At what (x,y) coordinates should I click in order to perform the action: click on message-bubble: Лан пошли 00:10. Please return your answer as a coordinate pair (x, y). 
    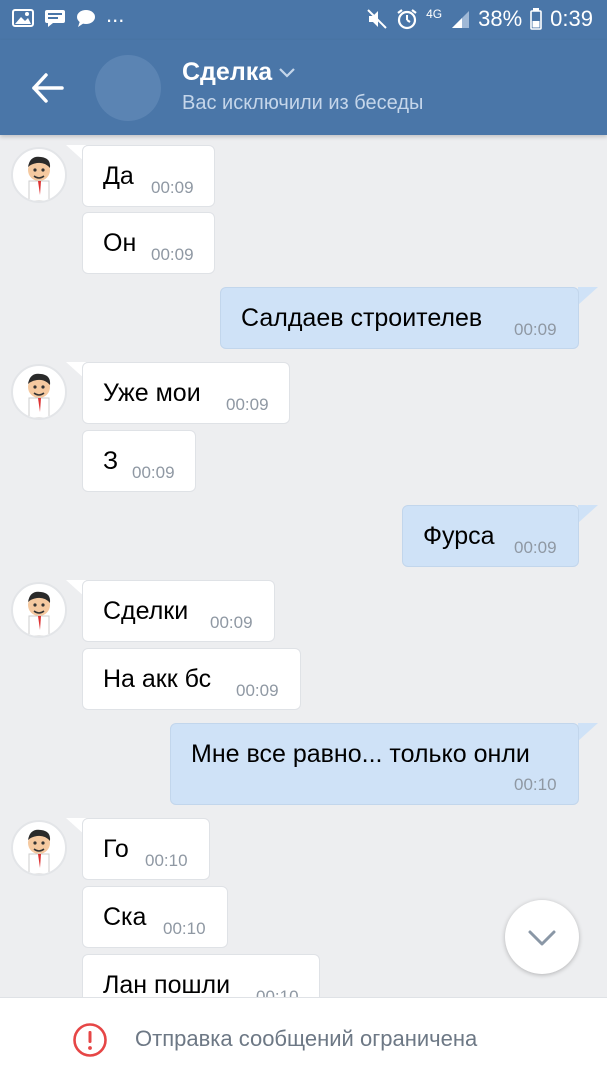
    Looking at the image, I should click on (201, 975).